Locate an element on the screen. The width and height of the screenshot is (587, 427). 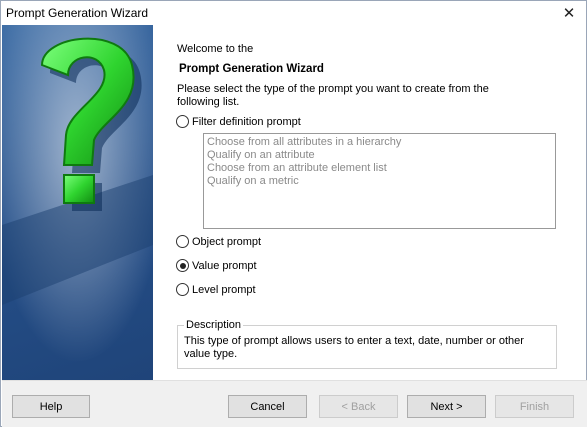
description-legend: Description is located at coordinates (214, 325).